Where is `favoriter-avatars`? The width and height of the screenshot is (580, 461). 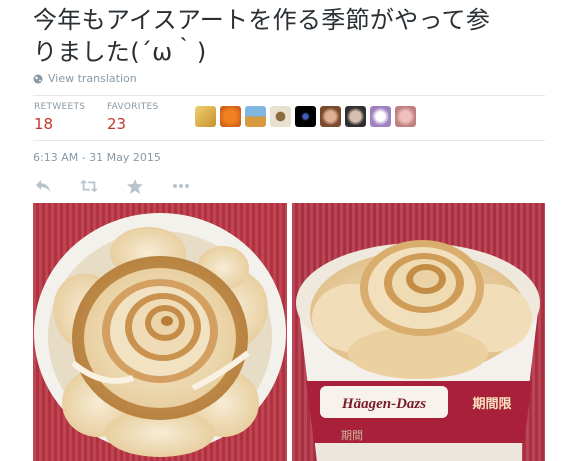
favoriter-avatars is located at coordinates (305, 116).